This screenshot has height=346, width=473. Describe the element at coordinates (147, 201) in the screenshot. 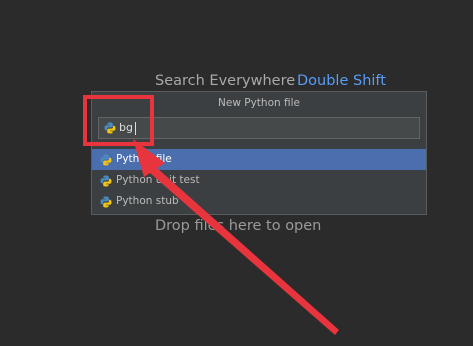

I see `list-item-label: Python stub` at that location.